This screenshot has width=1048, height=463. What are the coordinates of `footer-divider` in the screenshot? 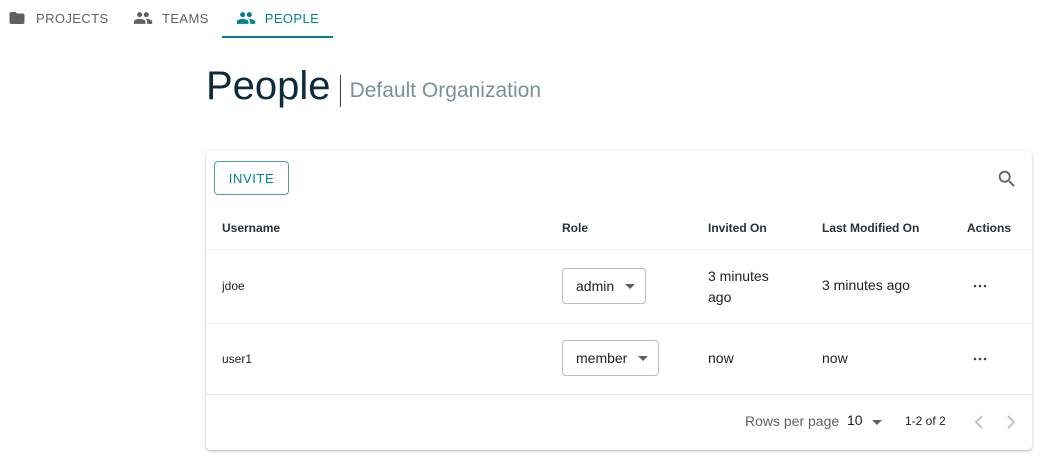 It's located at (619, 394).